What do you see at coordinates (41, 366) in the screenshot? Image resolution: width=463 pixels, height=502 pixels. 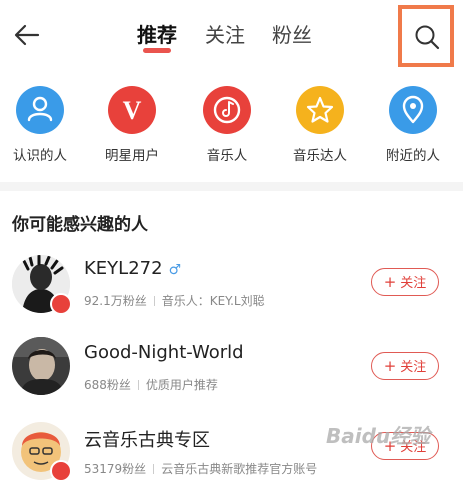 I see `avatar` at bounding box center [41, 366].